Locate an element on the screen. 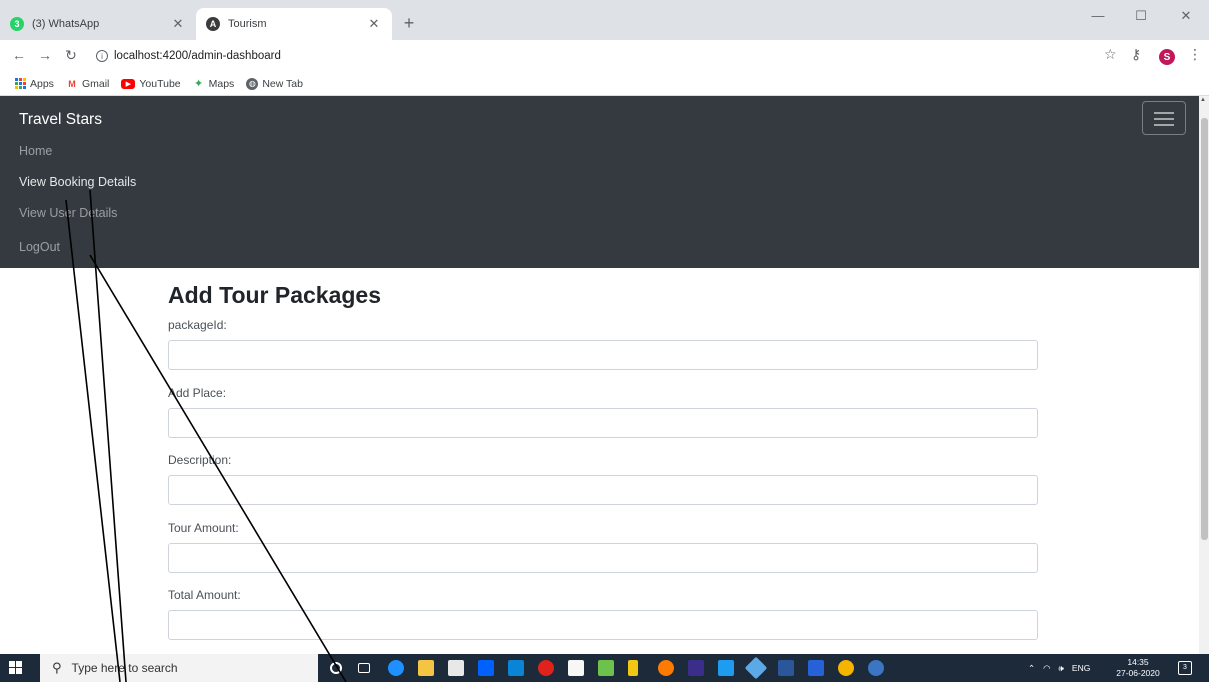 The image size is (1209, 682). star-icon: ☆ is located at coordinates (1110, 54).